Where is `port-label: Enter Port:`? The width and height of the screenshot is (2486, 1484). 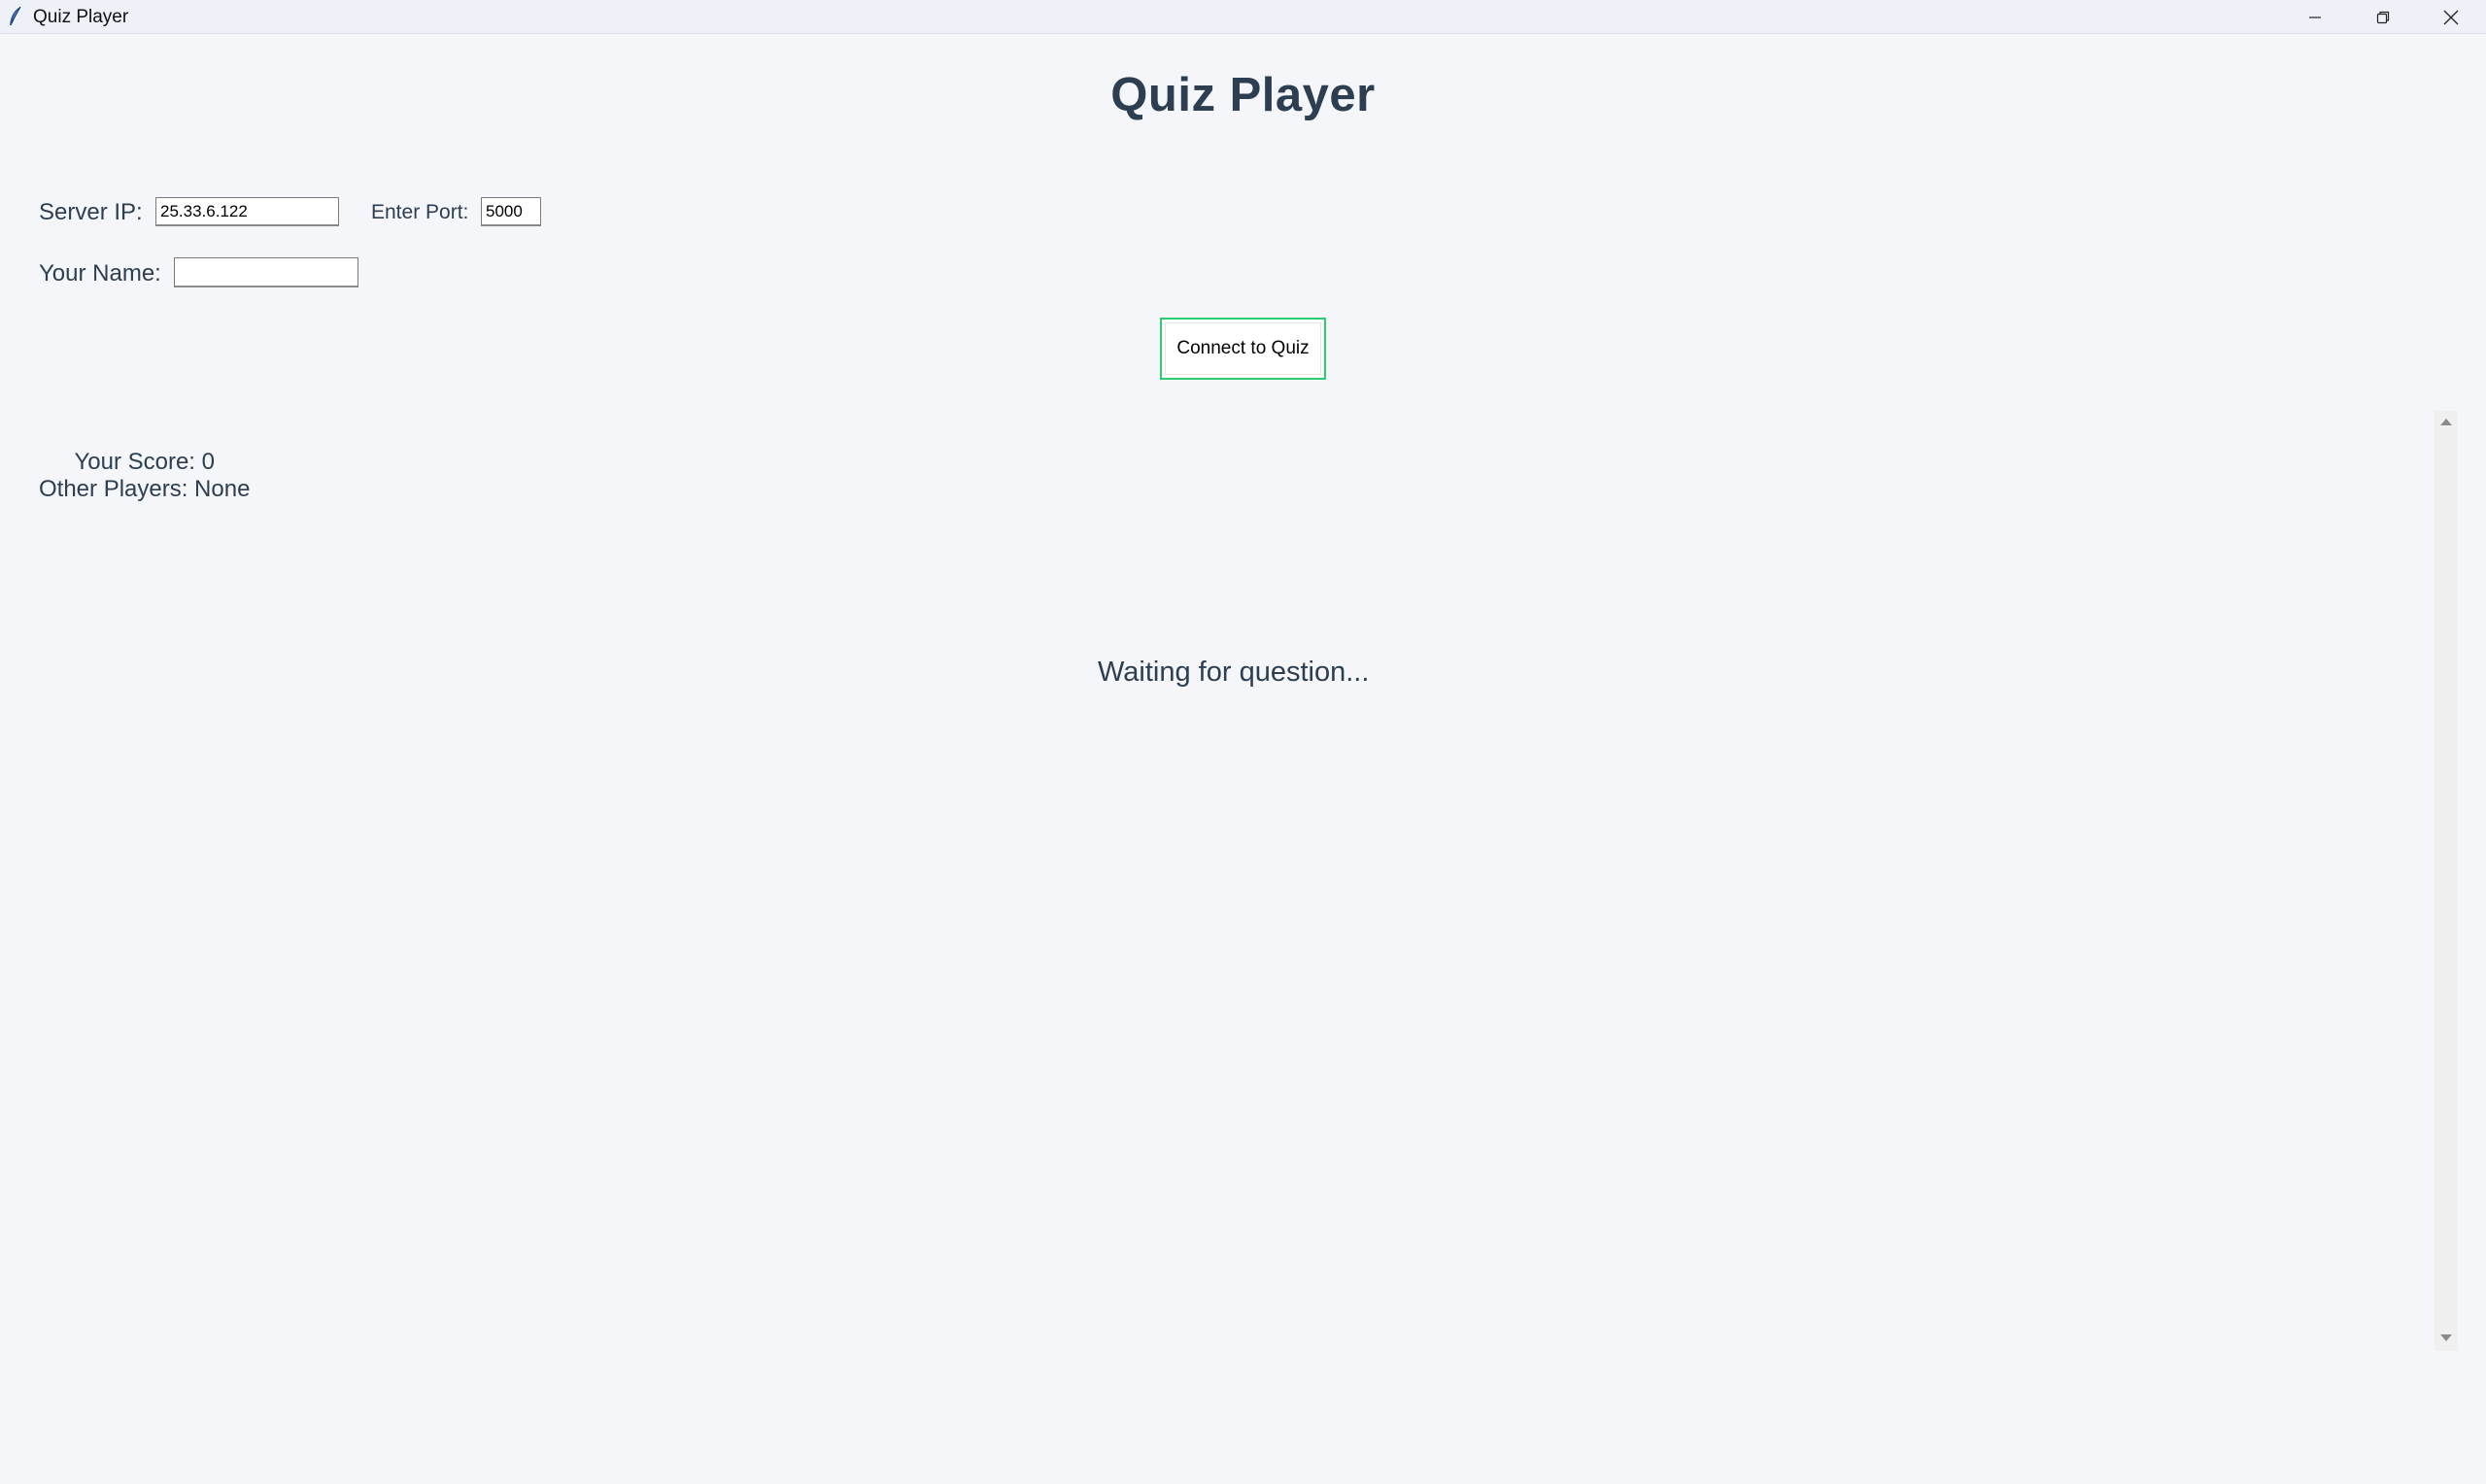 port-label: Enter Port: is located at coordinates (420, 212).